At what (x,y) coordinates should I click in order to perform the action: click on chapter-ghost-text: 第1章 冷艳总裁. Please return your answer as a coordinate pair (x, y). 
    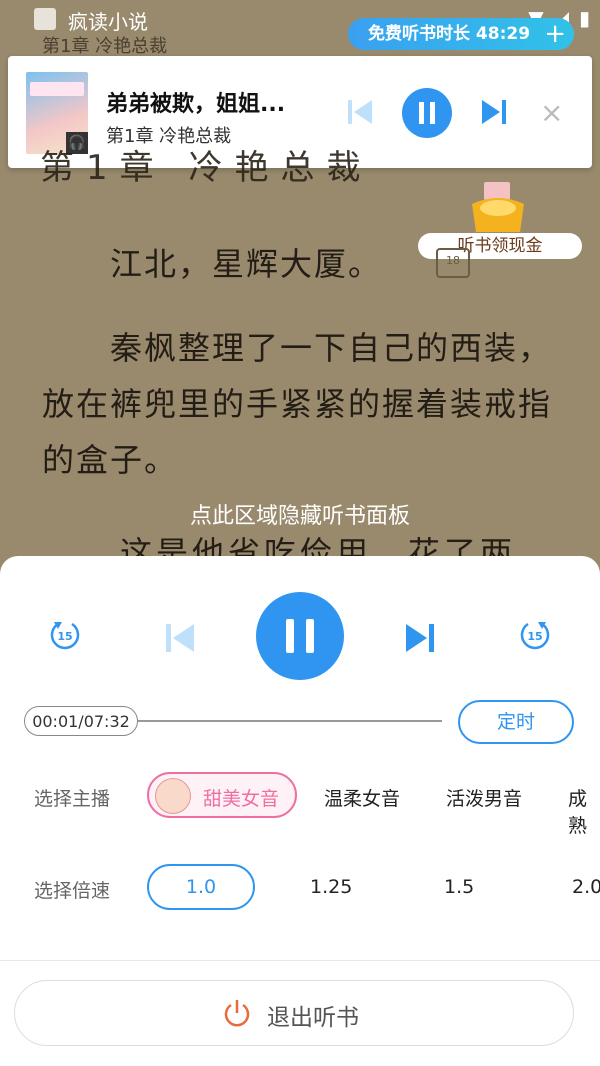
    Looking at the image, I should click on (105, 46).